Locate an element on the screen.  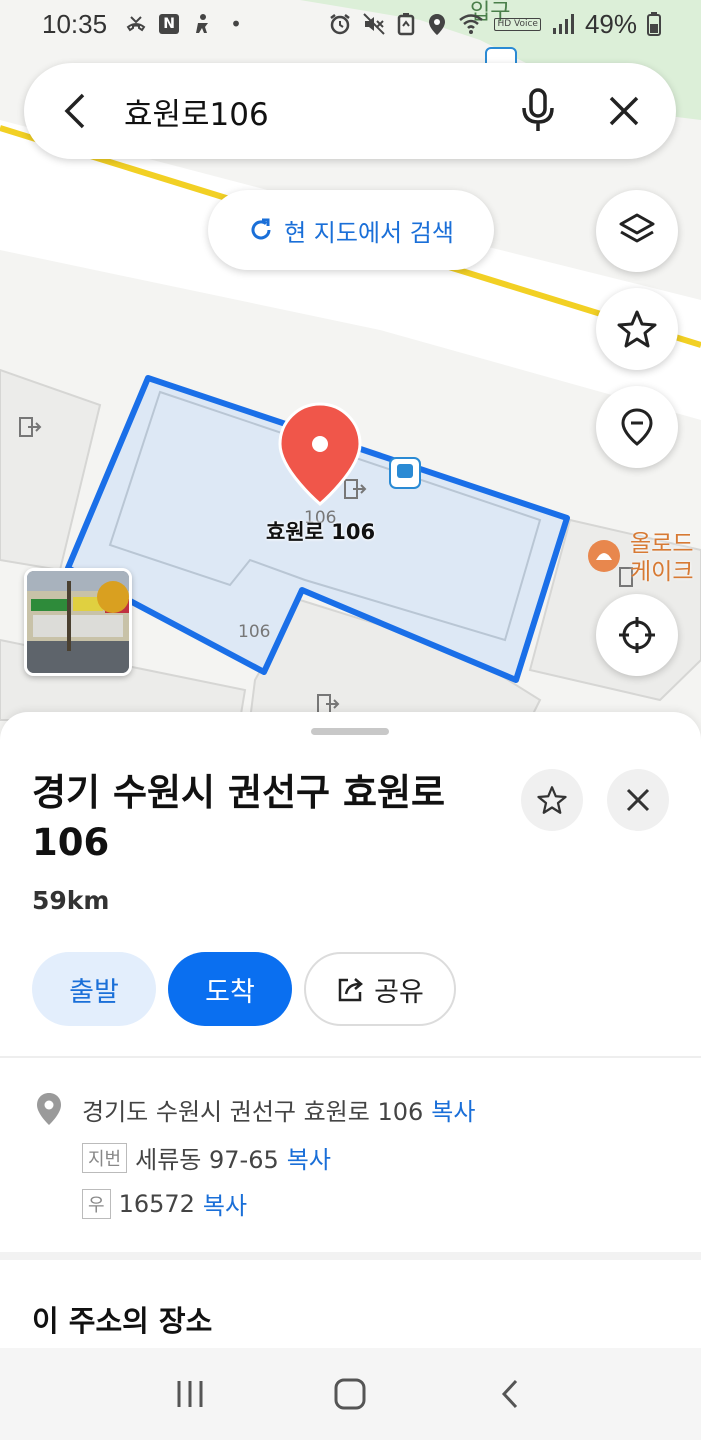
place-label: 효원로 106 is located at coordinates (321, 532).